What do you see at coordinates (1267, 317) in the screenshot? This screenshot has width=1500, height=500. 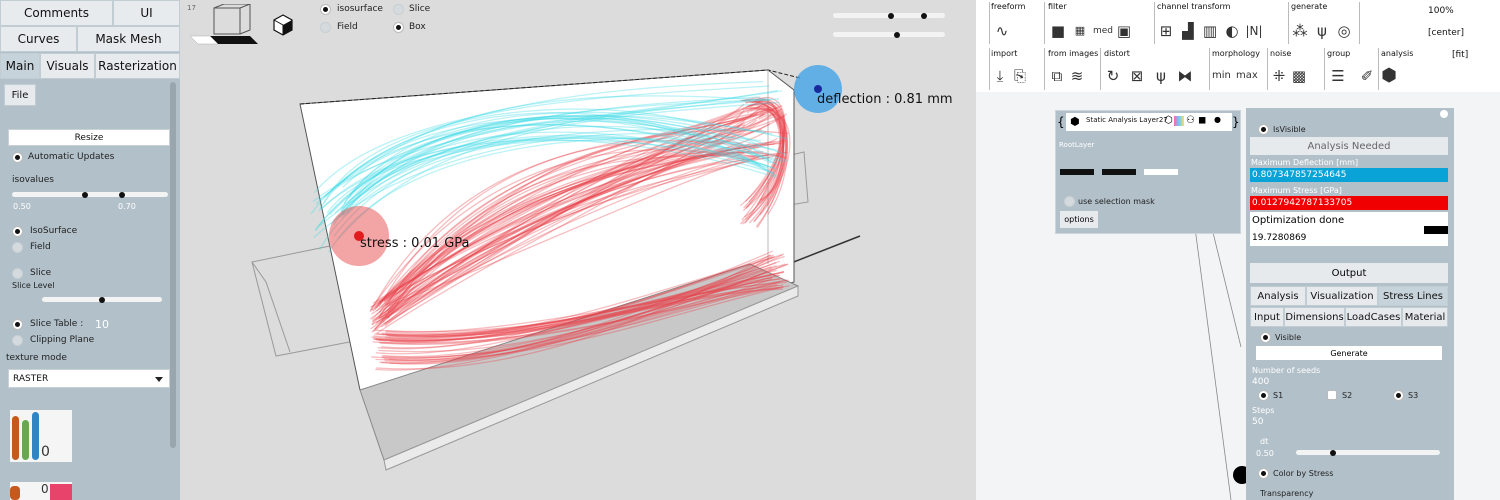 I see `tab-input: Input` at bounding box center [1267, 317].